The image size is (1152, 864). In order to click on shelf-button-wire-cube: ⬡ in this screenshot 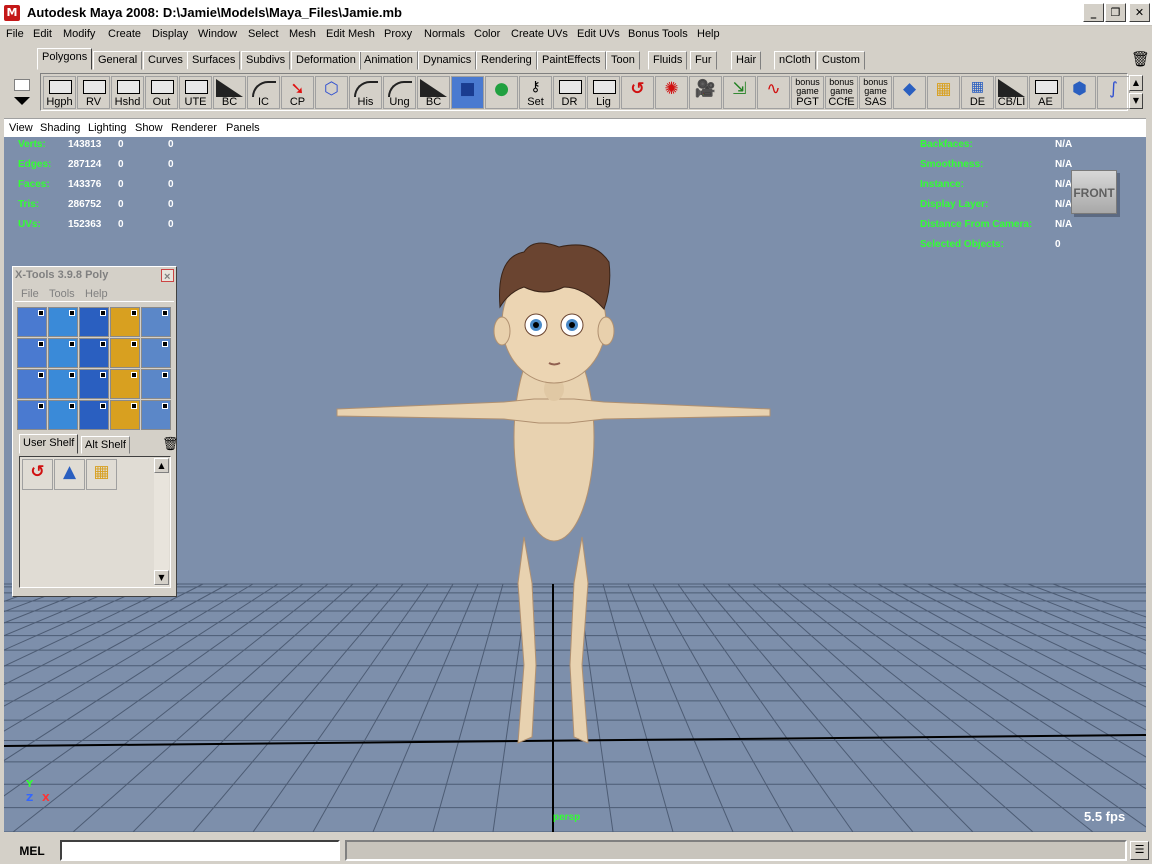, I will do `click(331, 92)`.